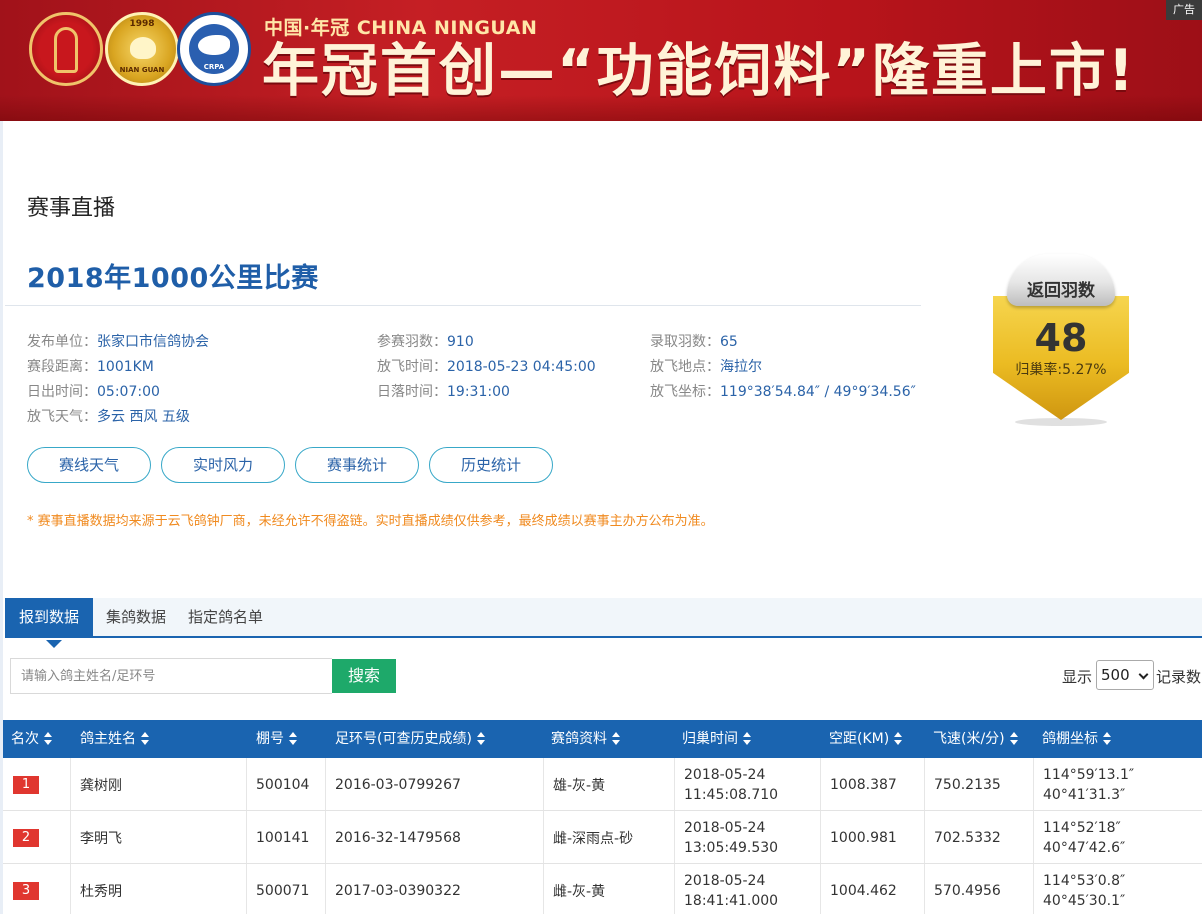  What do you see at coordinates (1084, 837) in the screenshot?
I see `coords-cell: 114°52′18″ 40°47′42.6″` at bounding box center [1084, 837].